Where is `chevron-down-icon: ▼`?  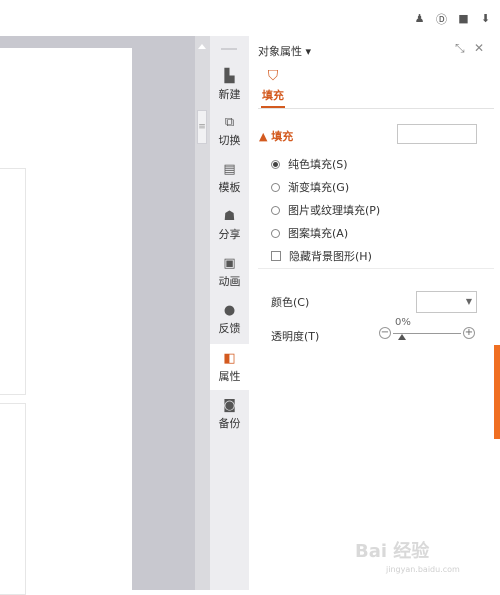 chevron-down-icon: ▼ is located at coordinates (468, 301).